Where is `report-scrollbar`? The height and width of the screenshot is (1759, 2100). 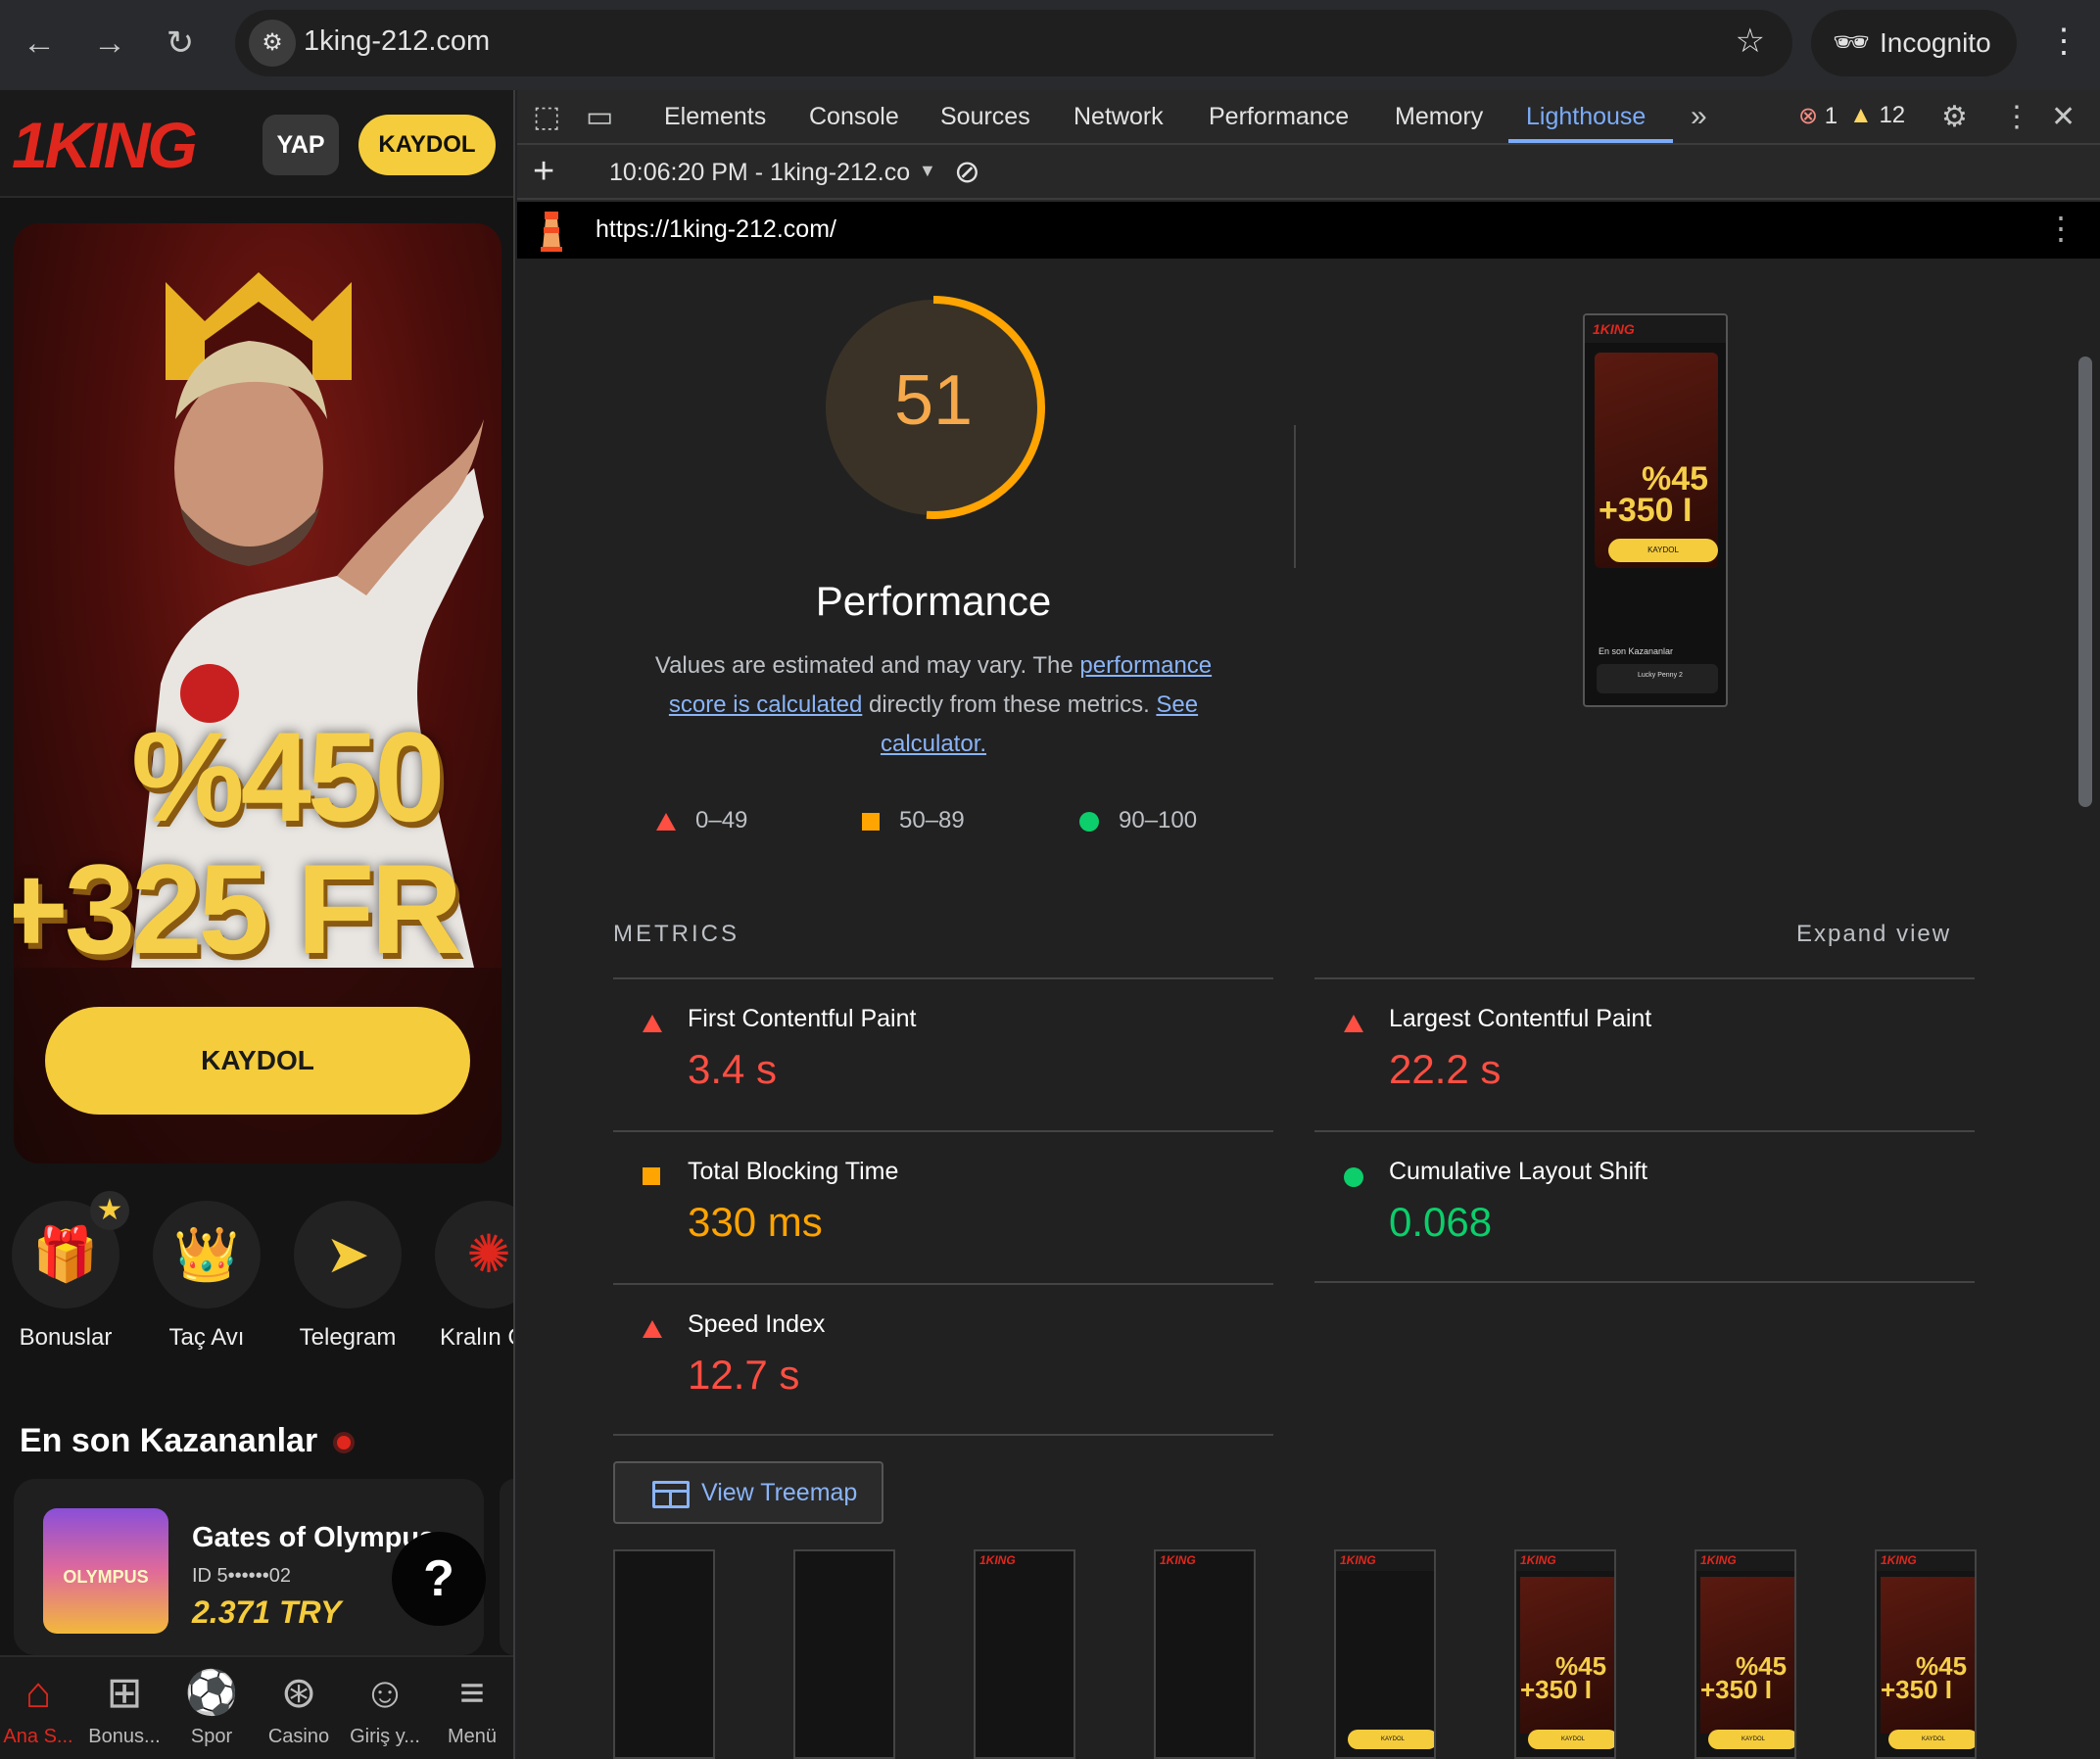
report-scrollbar is located at coordinates (2085, 582).